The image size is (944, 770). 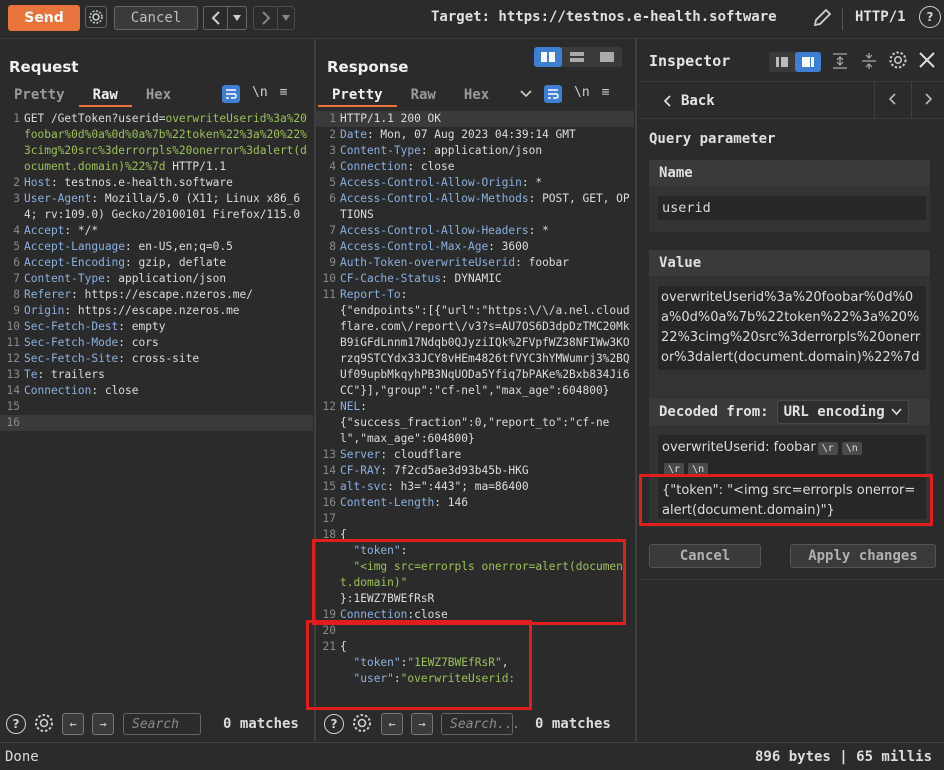 What do you see at coordinates (158, 96) in the screenshot?
I see `tab-request-hex: Hex` at bounding box center [158, 96].